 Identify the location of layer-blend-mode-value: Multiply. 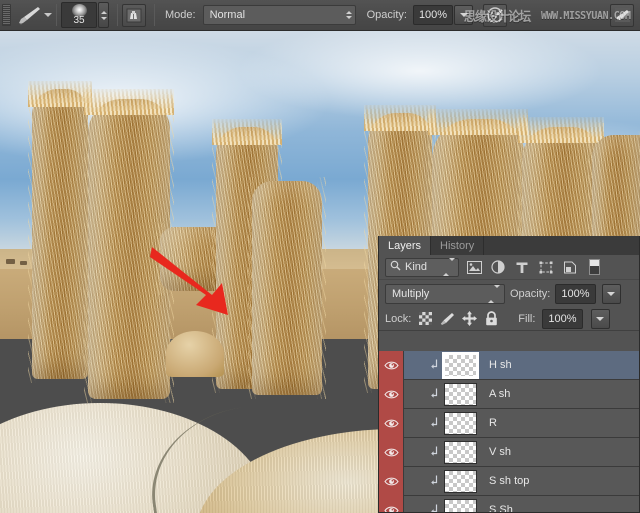
(411, 293).